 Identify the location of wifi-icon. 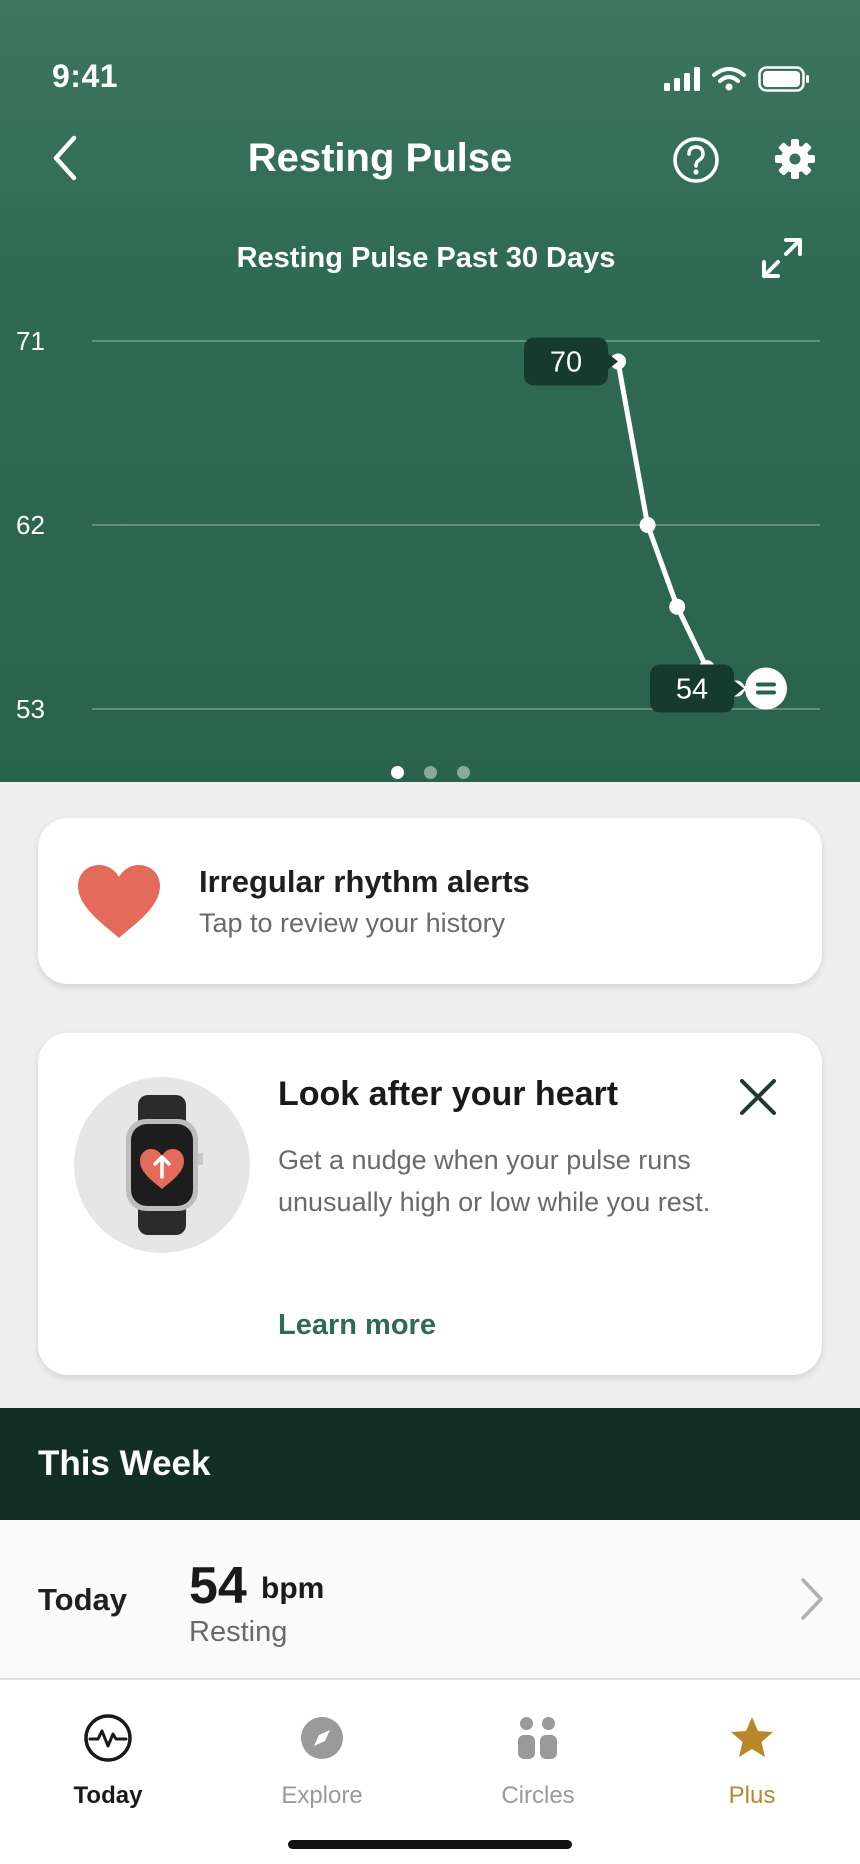
(729, 79).